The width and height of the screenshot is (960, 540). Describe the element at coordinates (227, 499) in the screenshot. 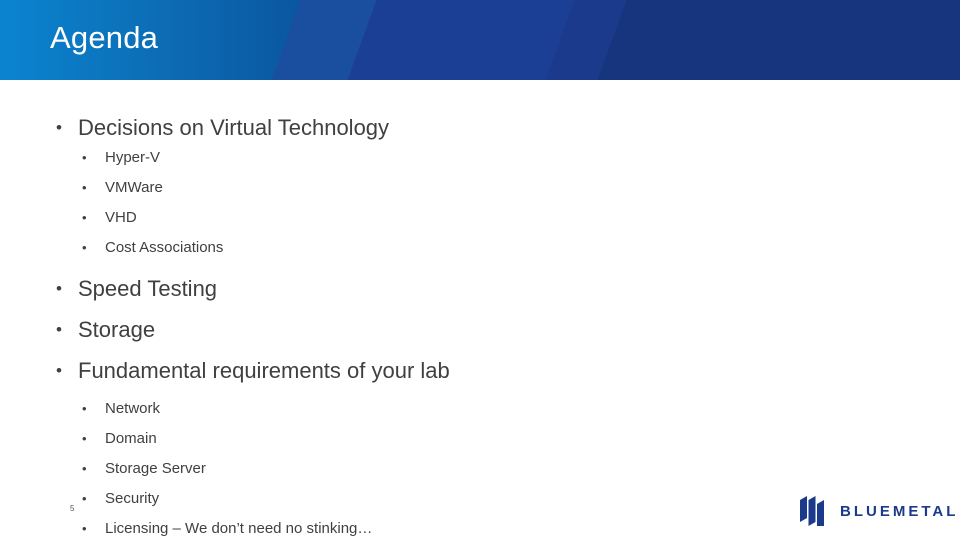

I see `outline-subitem-security: • Security` at that location.